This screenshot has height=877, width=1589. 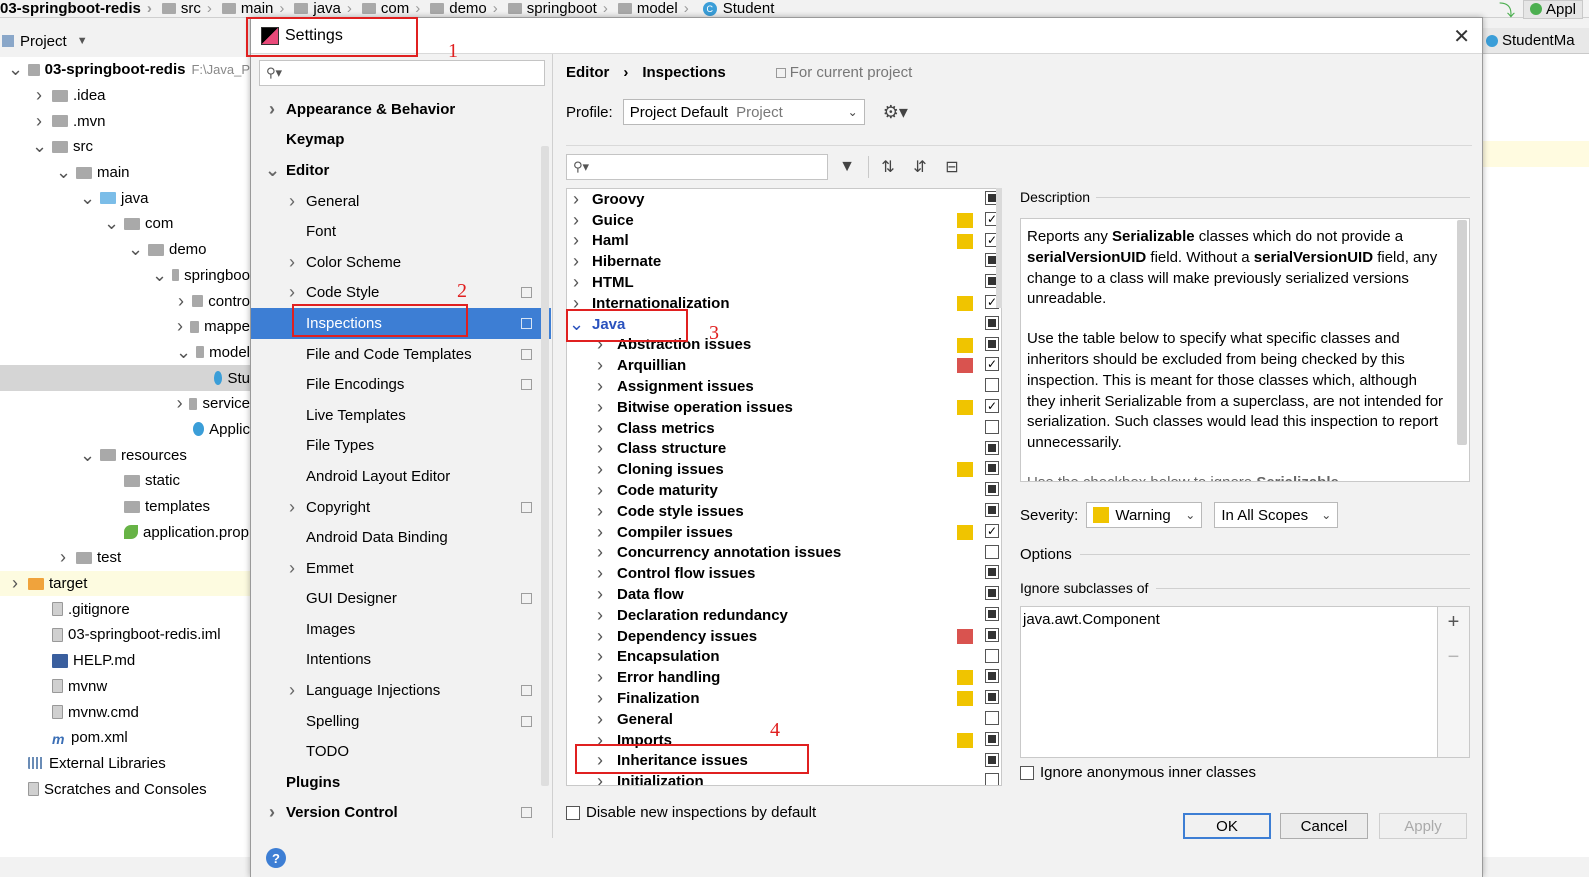 What do you see at coordinates (125, 121) in the screenshot?
I see `tree-item: › .mvn` at bounding box center [125, 121].